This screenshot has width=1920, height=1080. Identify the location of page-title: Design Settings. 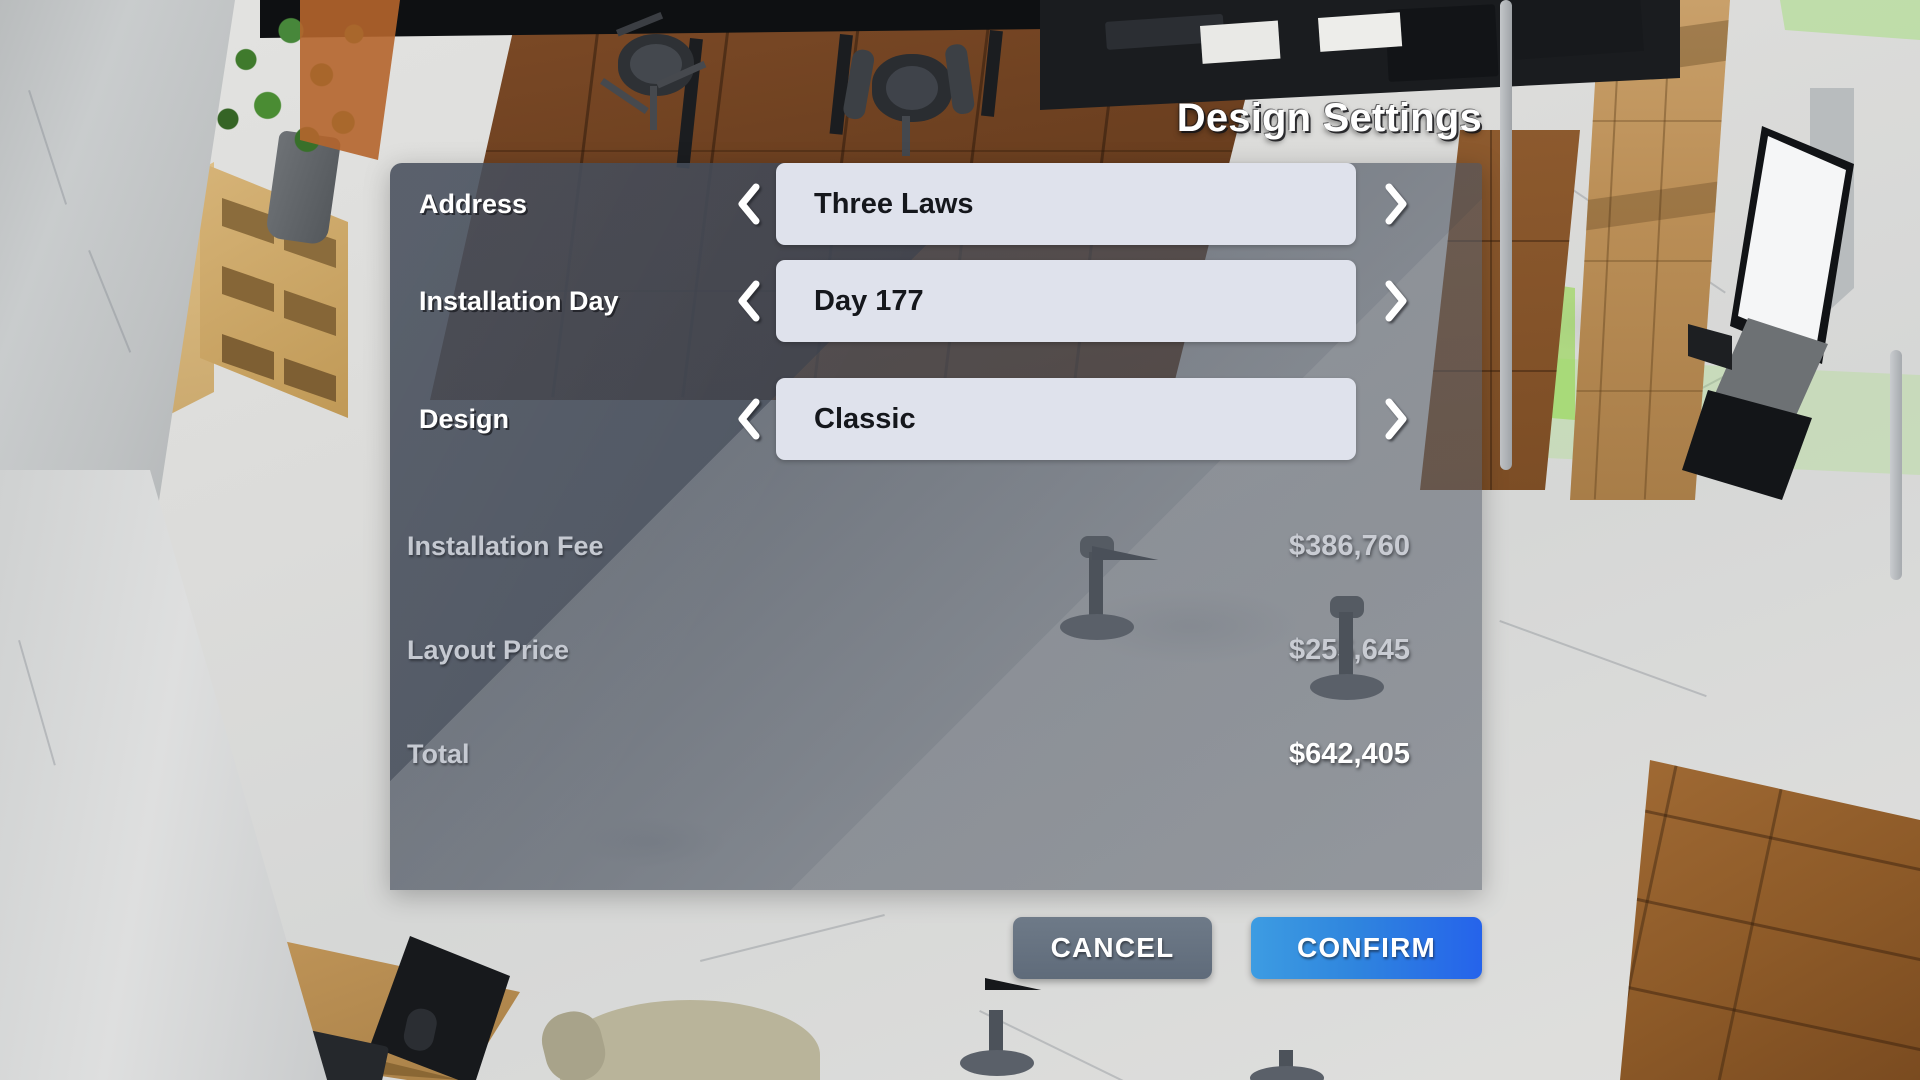
(1329, 118).